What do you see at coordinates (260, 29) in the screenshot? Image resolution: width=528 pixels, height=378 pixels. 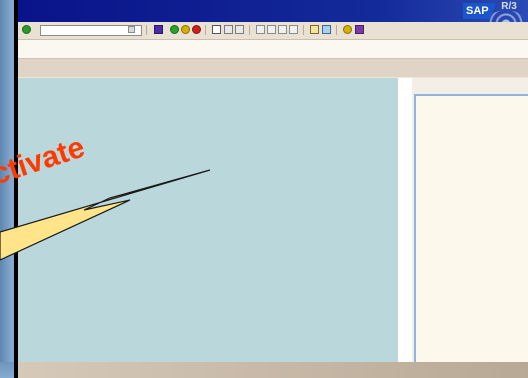 I see `first-page-icon` at bounding box center [260, 29].